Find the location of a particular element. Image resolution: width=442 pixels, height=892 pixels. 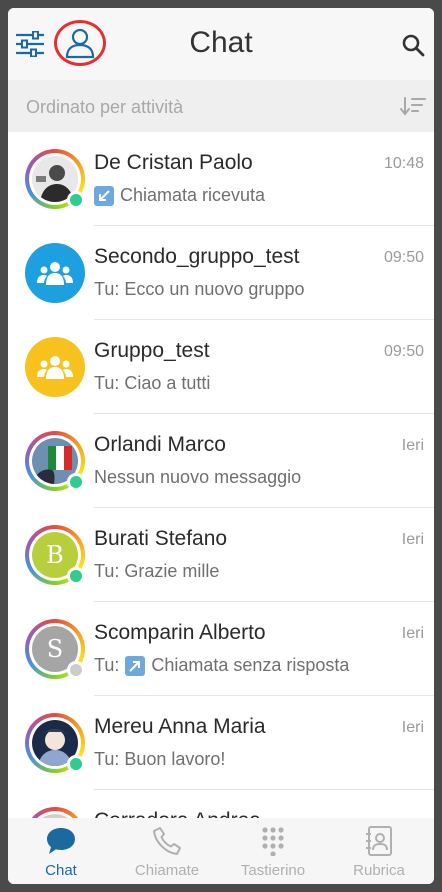

message-preview: Nessun nuovo messaggio is located at coordinates (197, 477).